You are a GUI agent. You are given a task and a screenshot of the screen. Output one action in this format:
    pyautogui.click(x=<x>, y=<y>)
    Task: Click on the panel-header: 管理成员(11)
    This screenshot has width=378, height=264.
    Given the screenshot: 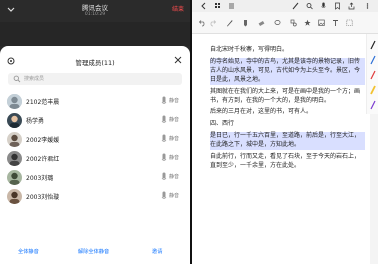 What is the action you would take?
    pyautogui.click(x=95, y=61)
    